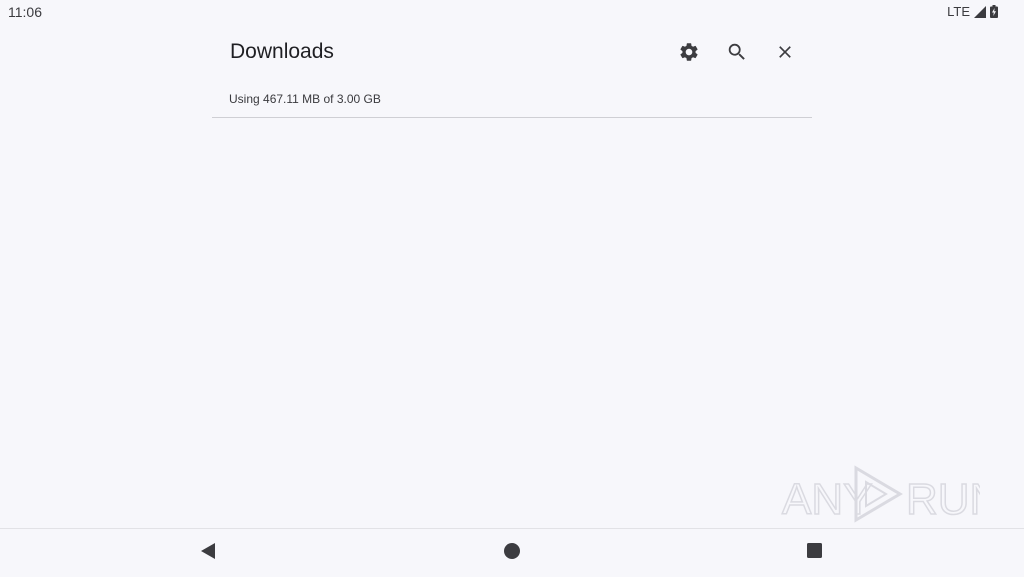 The image size is (1024, 577). What do you see at coordinates (25, 12) in the screenshot?
I see `status-time: 11:06` at bounding box center [25, 12].